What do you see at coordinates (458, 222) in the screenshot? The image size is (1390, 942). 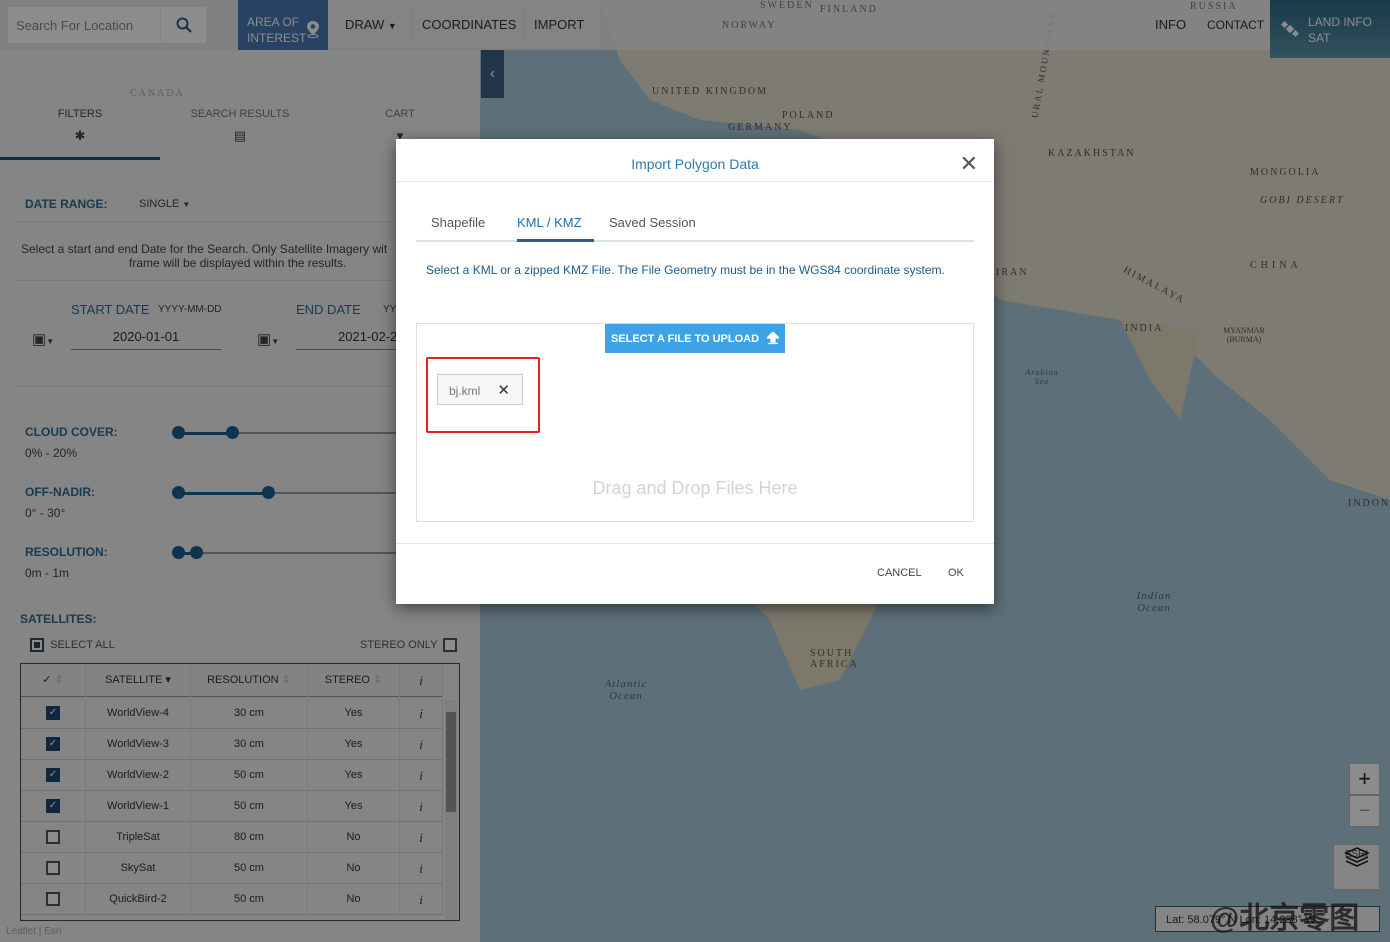 I see `tab-shapefile: Shapefile` at bounding box center [458, 222].